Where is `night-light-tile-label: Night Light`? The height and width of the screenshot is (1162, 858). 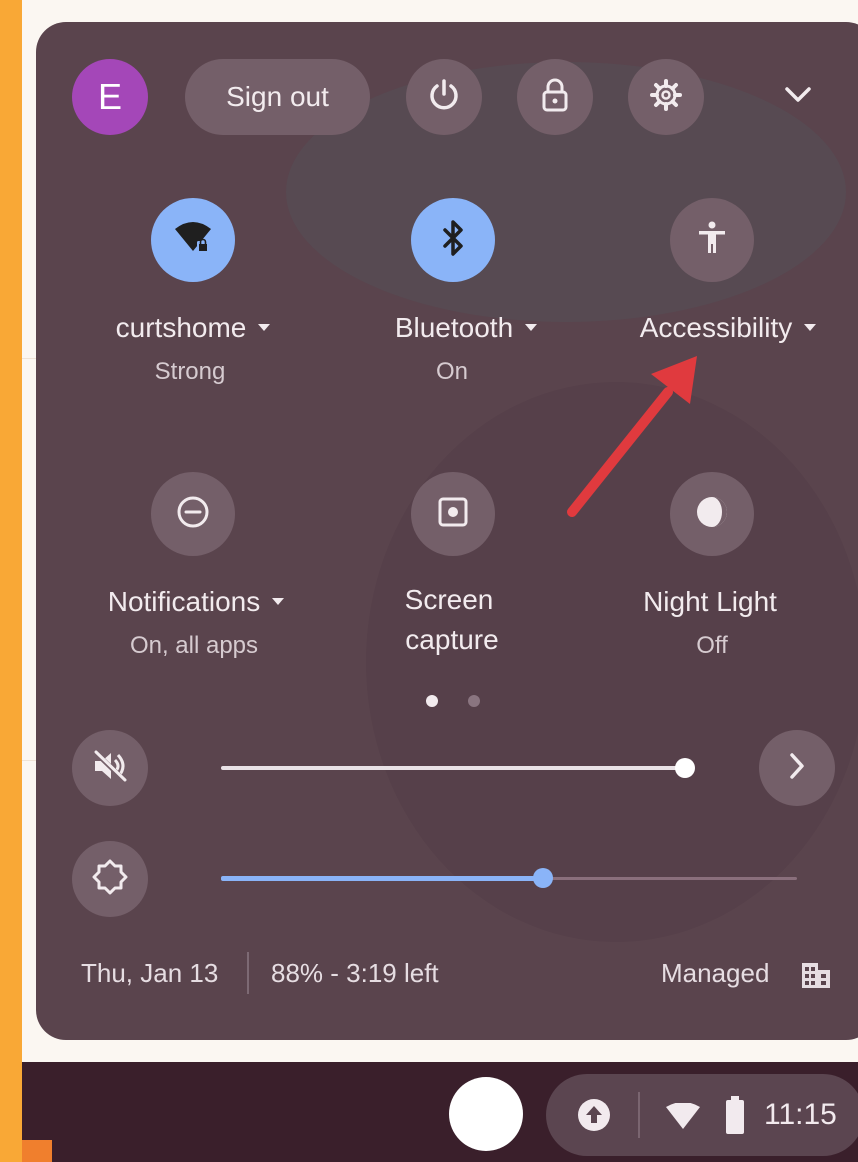 night-light-tile-label: Night Light is located at coordinates (710, 602).